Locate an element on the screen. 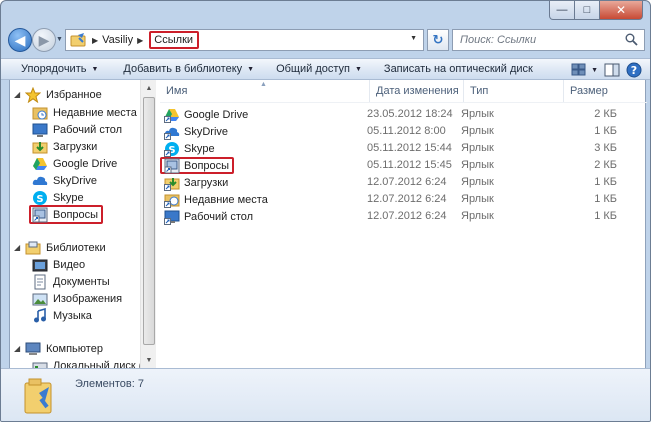 The height and width of the screenshot is (422, 651). search-input: Поиск: Ссылки is located at coordinates (548, 40).